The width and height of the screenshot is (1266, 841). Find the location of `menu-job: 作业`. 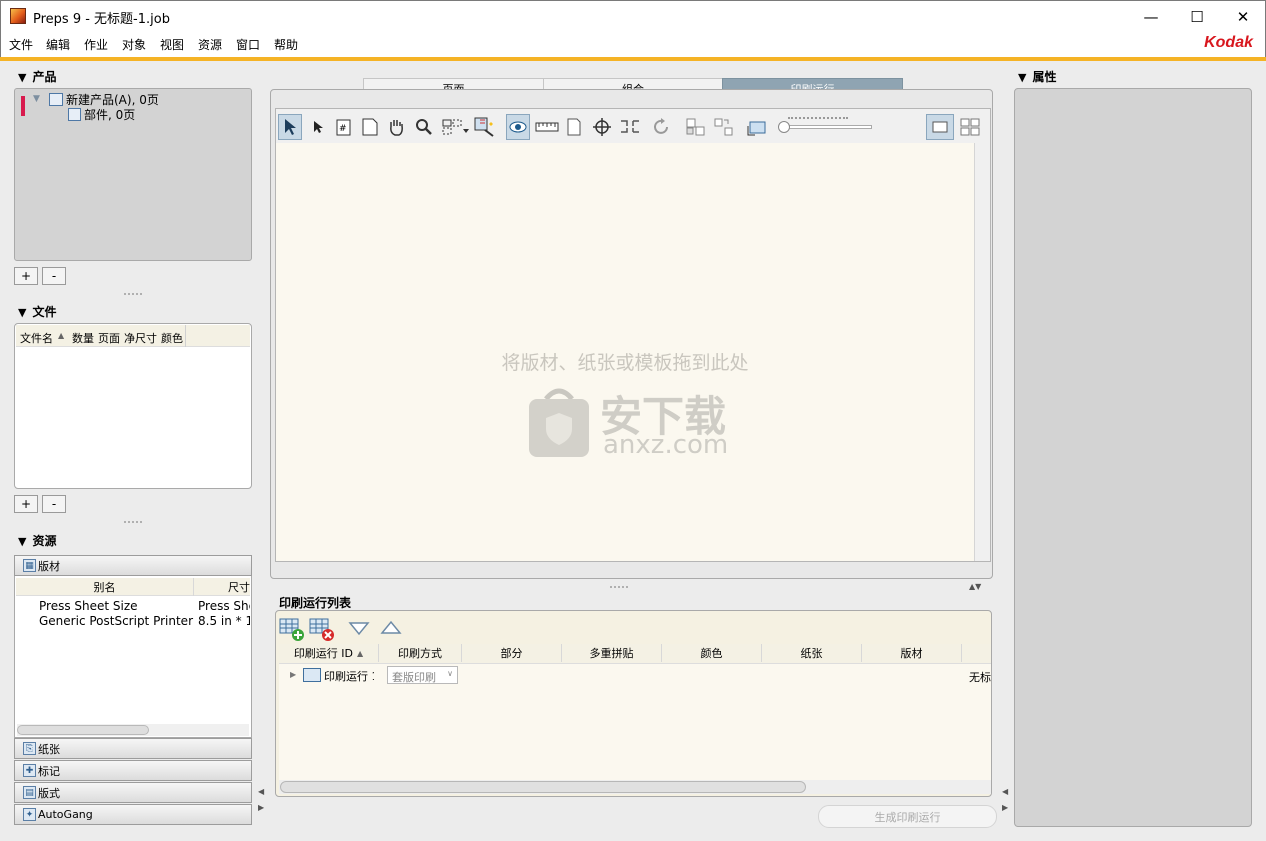

menu-job: 作业 is located at coordinates (96, 44).